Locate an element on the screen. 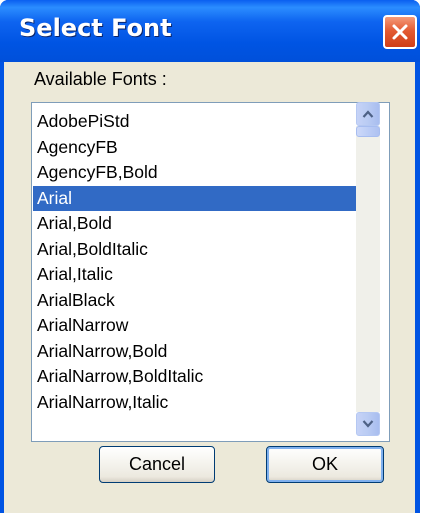 Image resolution: width=425 pixels, height=513 pixels. ok-button: OK is located at coordinates (325, 464).